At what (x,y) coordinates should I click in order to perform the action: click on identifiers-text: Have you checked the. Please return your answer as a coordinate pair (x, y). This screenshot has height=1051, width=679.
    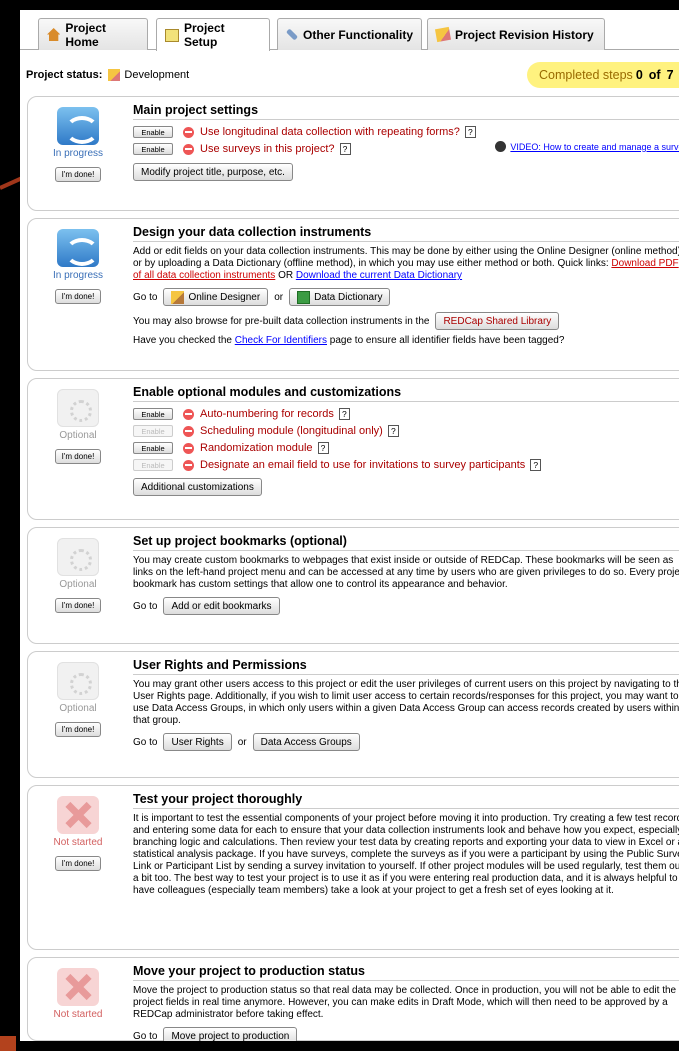
    Looking at the image, I should click on (182, 340).